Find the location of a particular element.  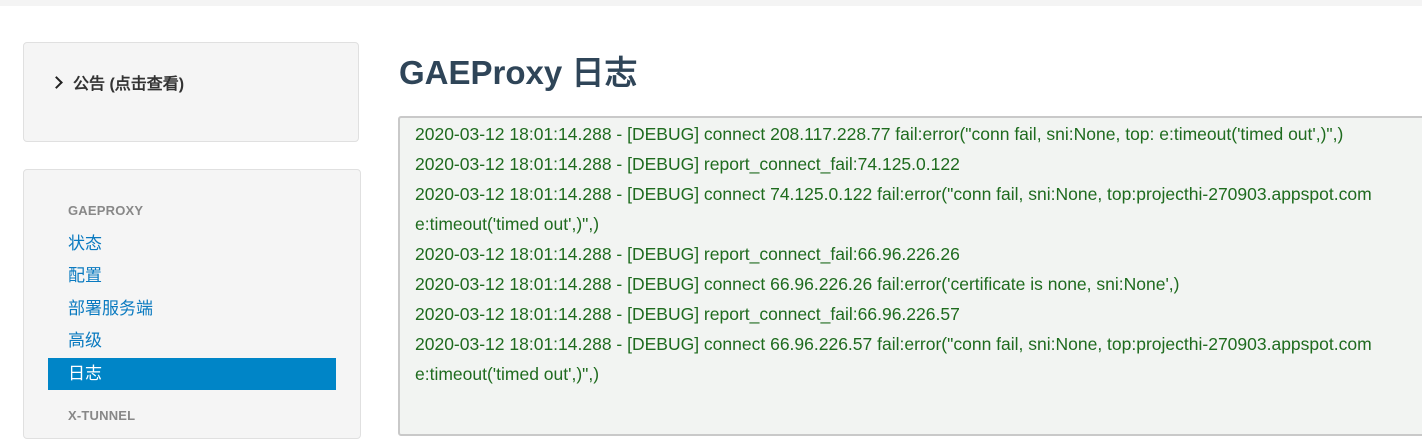

nav-section-header-x-tunnel: X-TUNNEL is located at coordinates (102, 415).